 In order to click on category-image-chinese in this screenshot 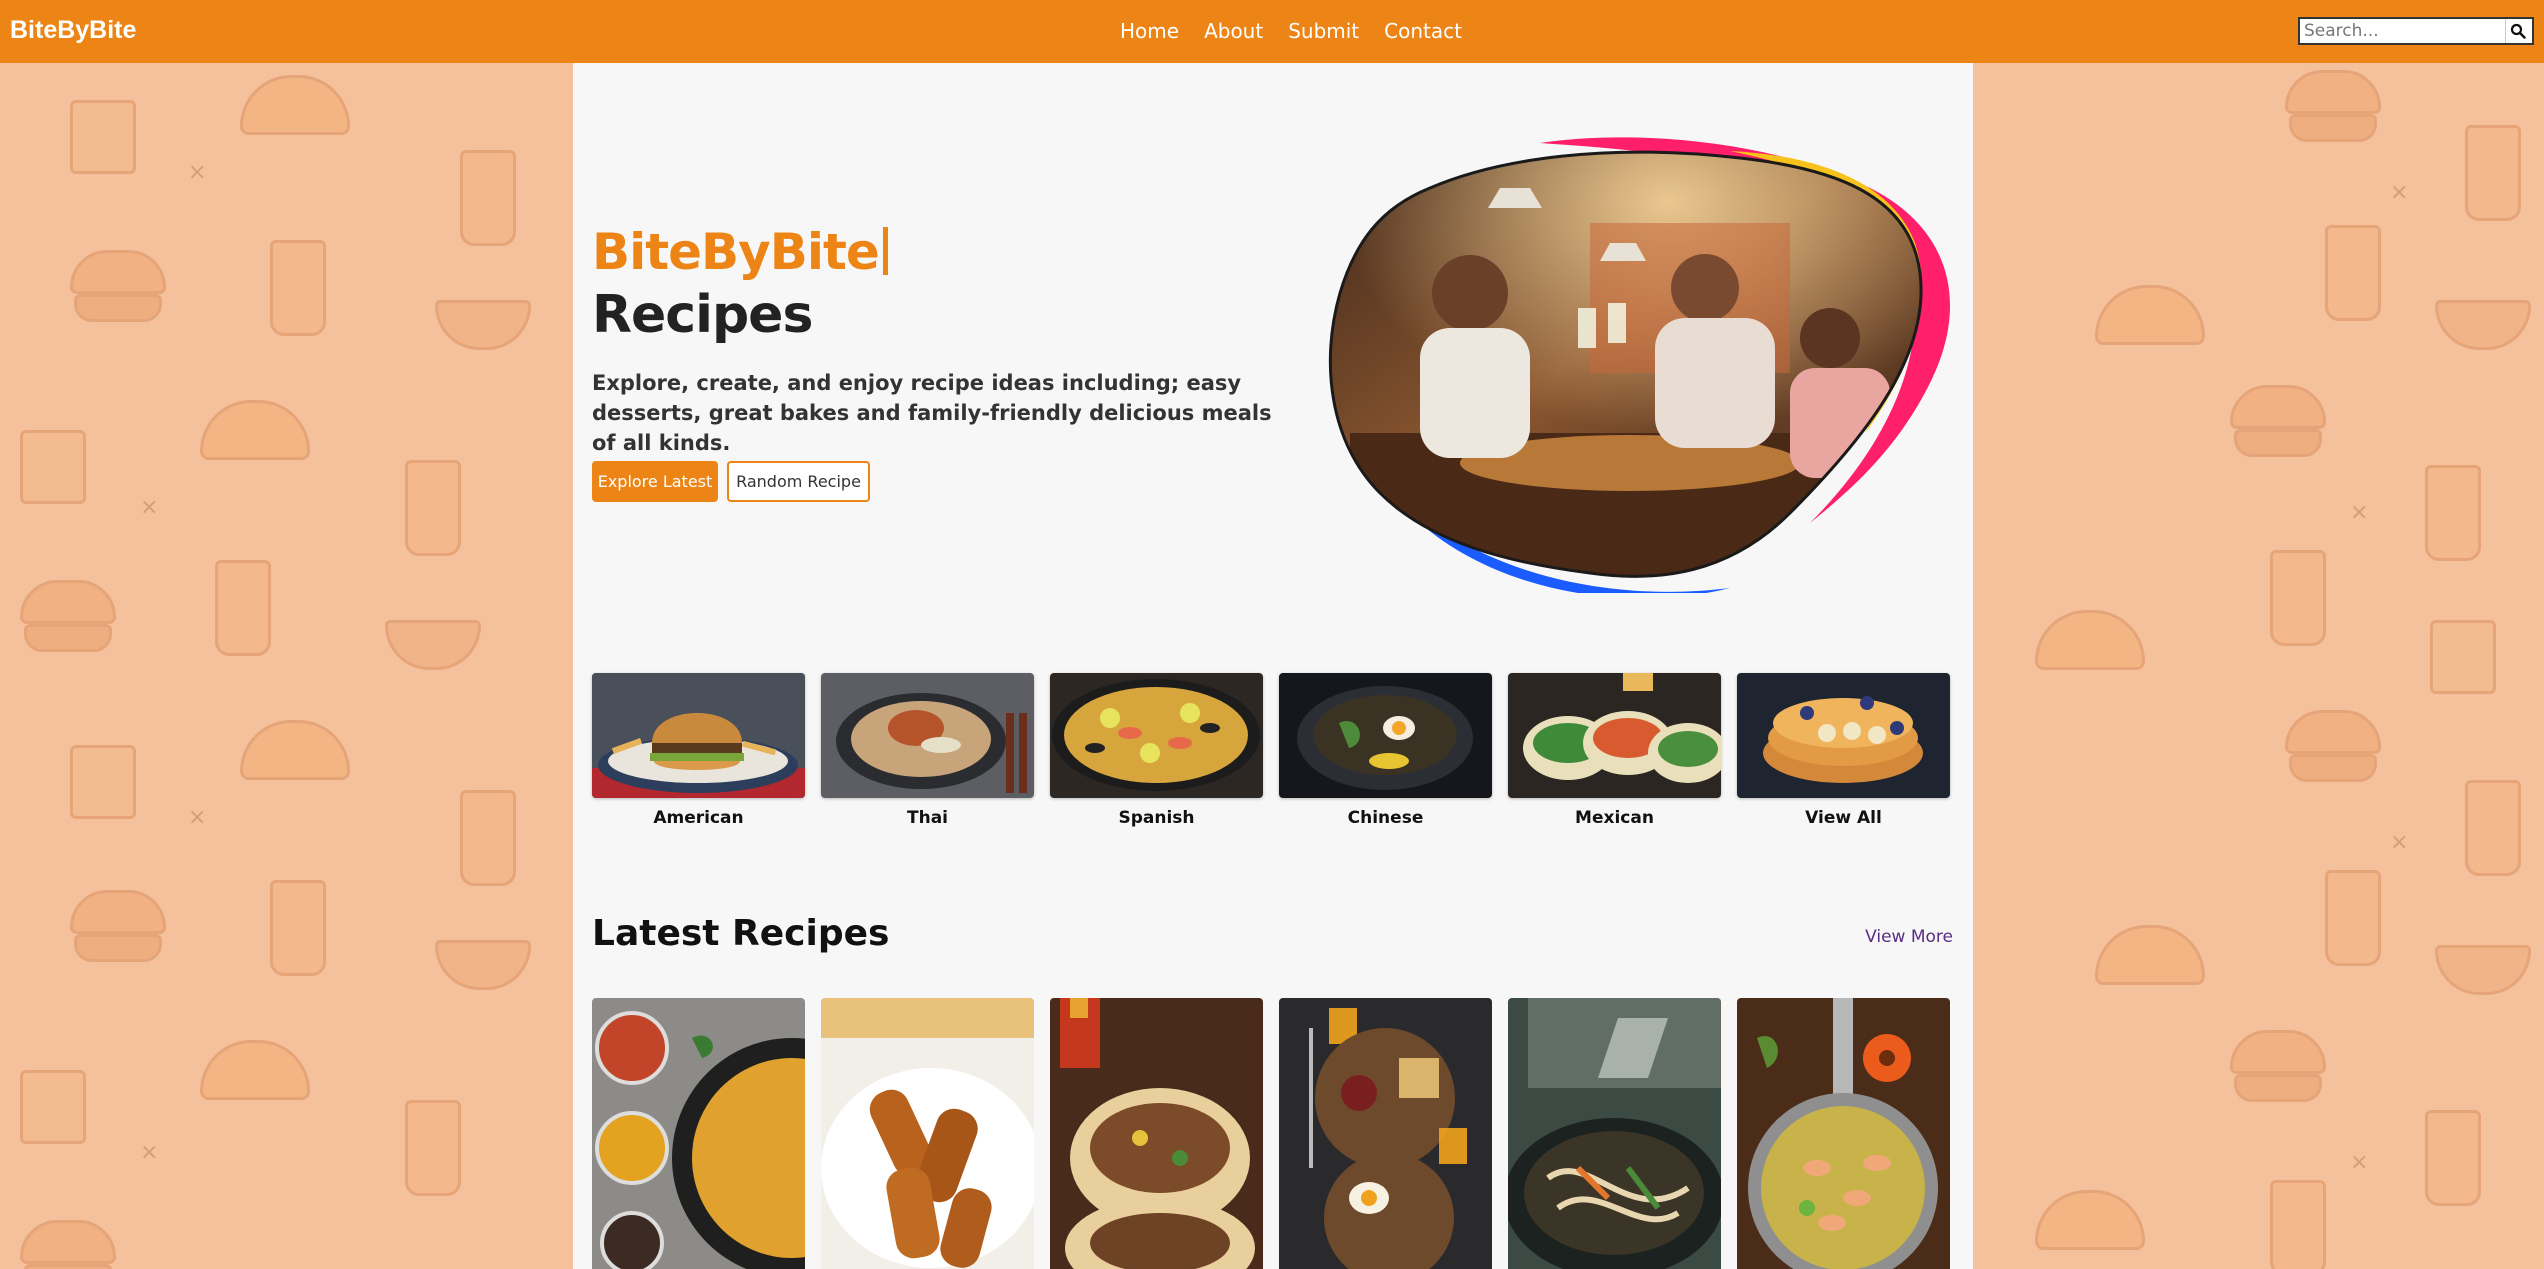, I will do `click(1385, 735)`.